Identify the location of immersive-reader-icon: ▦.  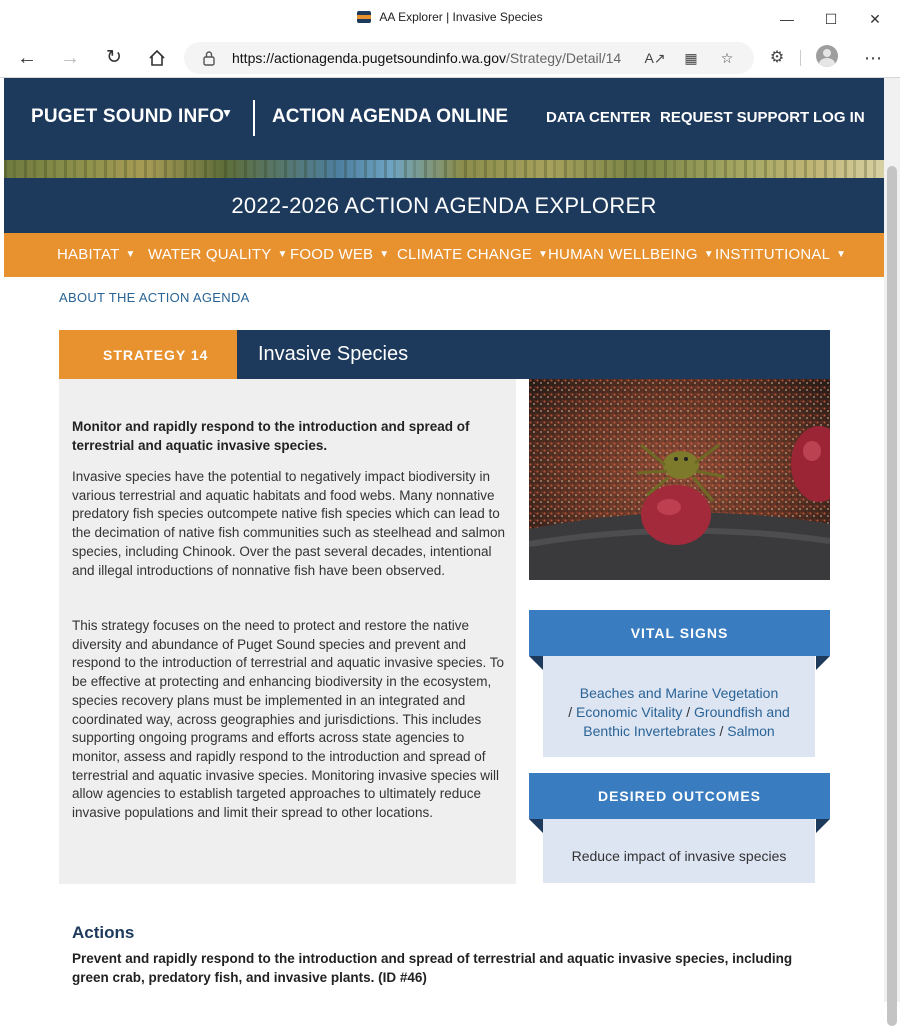
(691, 58).